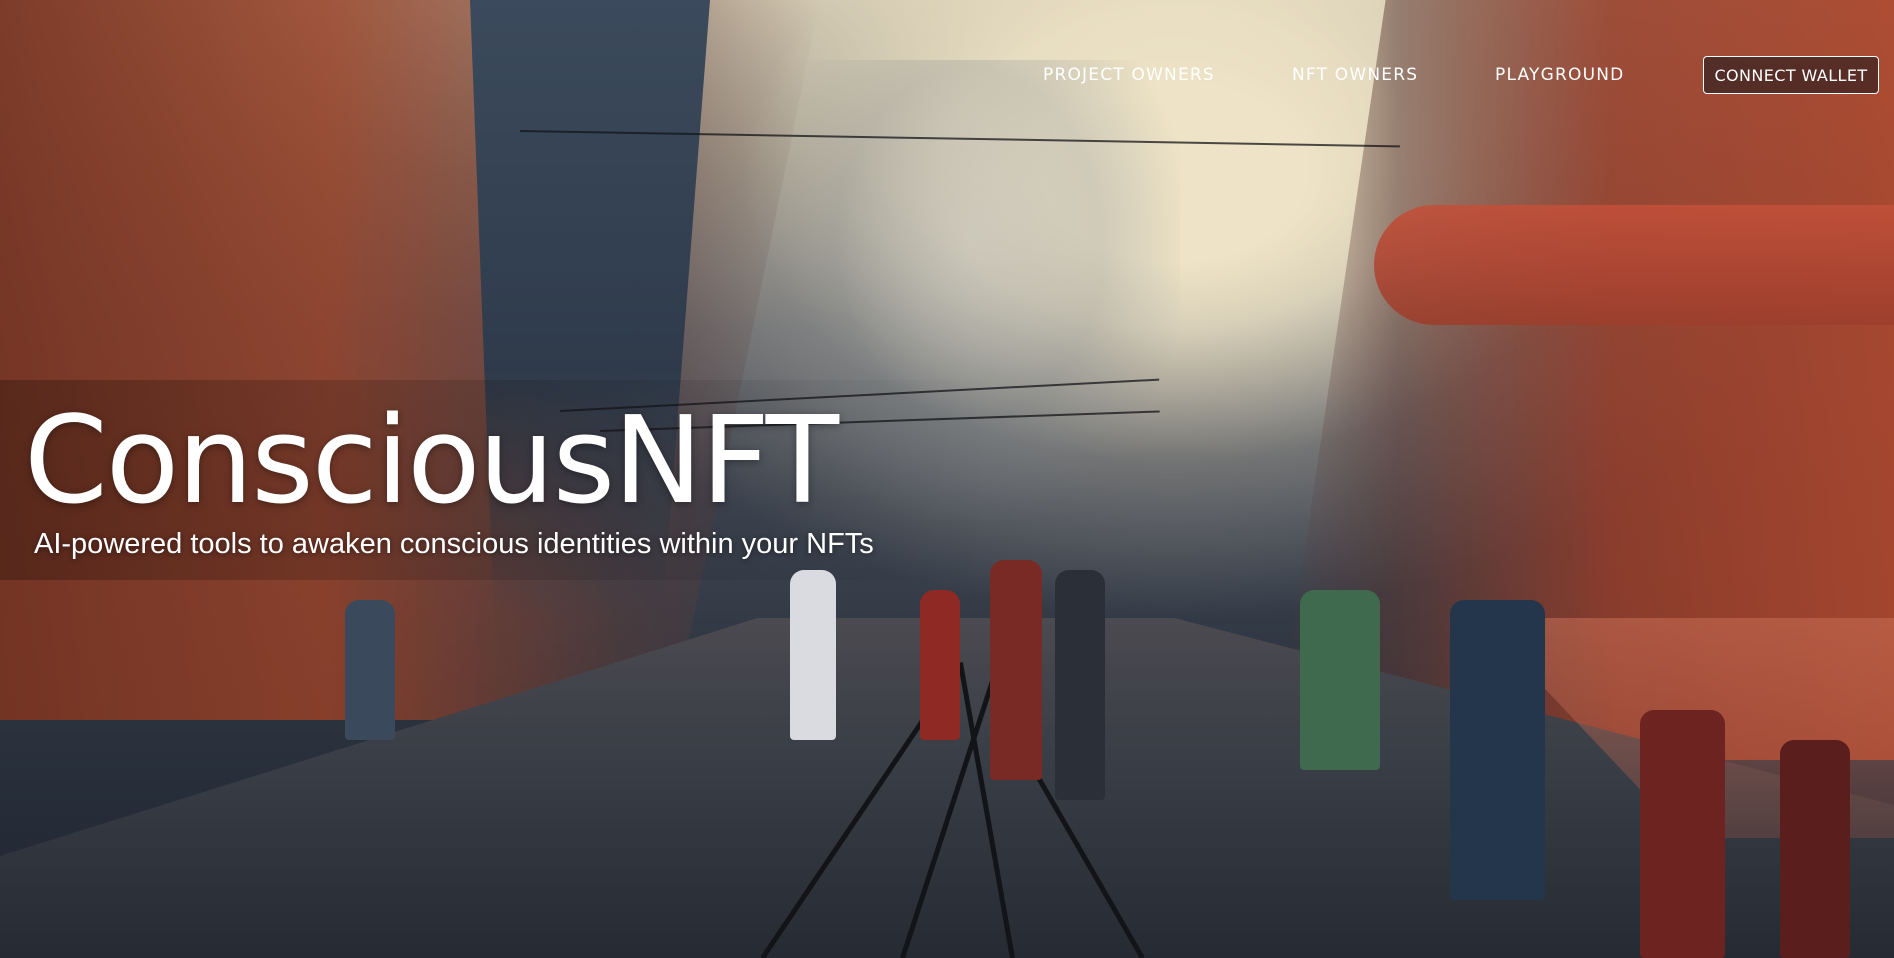 The height and width of the screenshot is (958, 1894). Describe the element at coordinates (1559, 75) in the screenshot. I see `nav-link-playground: PLAYGROUND` at that location.